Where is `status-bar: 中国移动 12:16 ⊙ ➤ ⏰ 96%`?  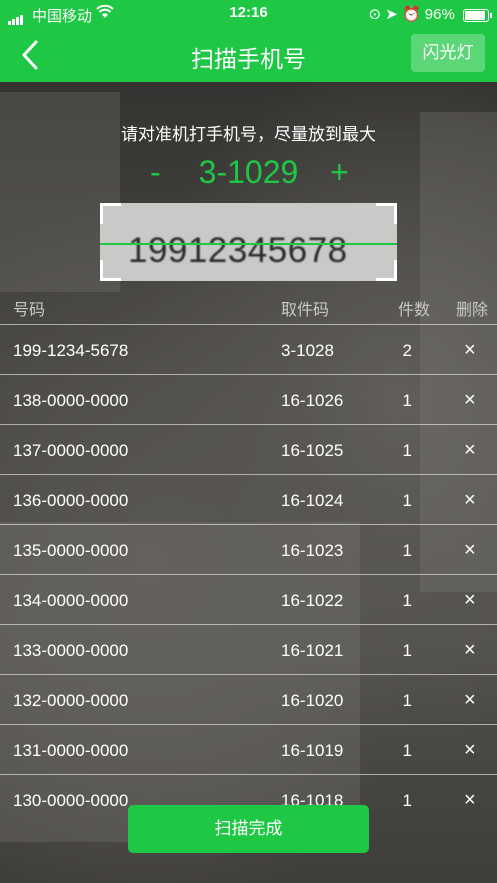 status-bar: 中国移动 12:16 ⊙ ➤ ⏰ 96% is located at coordinates (248, 14).